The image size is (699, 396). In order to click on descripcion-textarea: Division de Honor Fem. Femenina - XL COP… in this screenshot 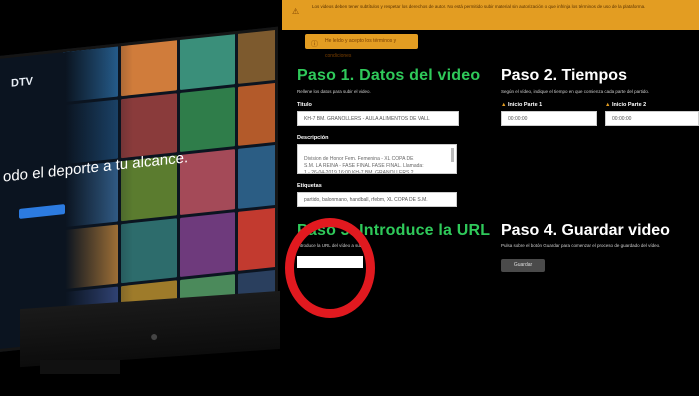, I will do `click(377, 159)`.